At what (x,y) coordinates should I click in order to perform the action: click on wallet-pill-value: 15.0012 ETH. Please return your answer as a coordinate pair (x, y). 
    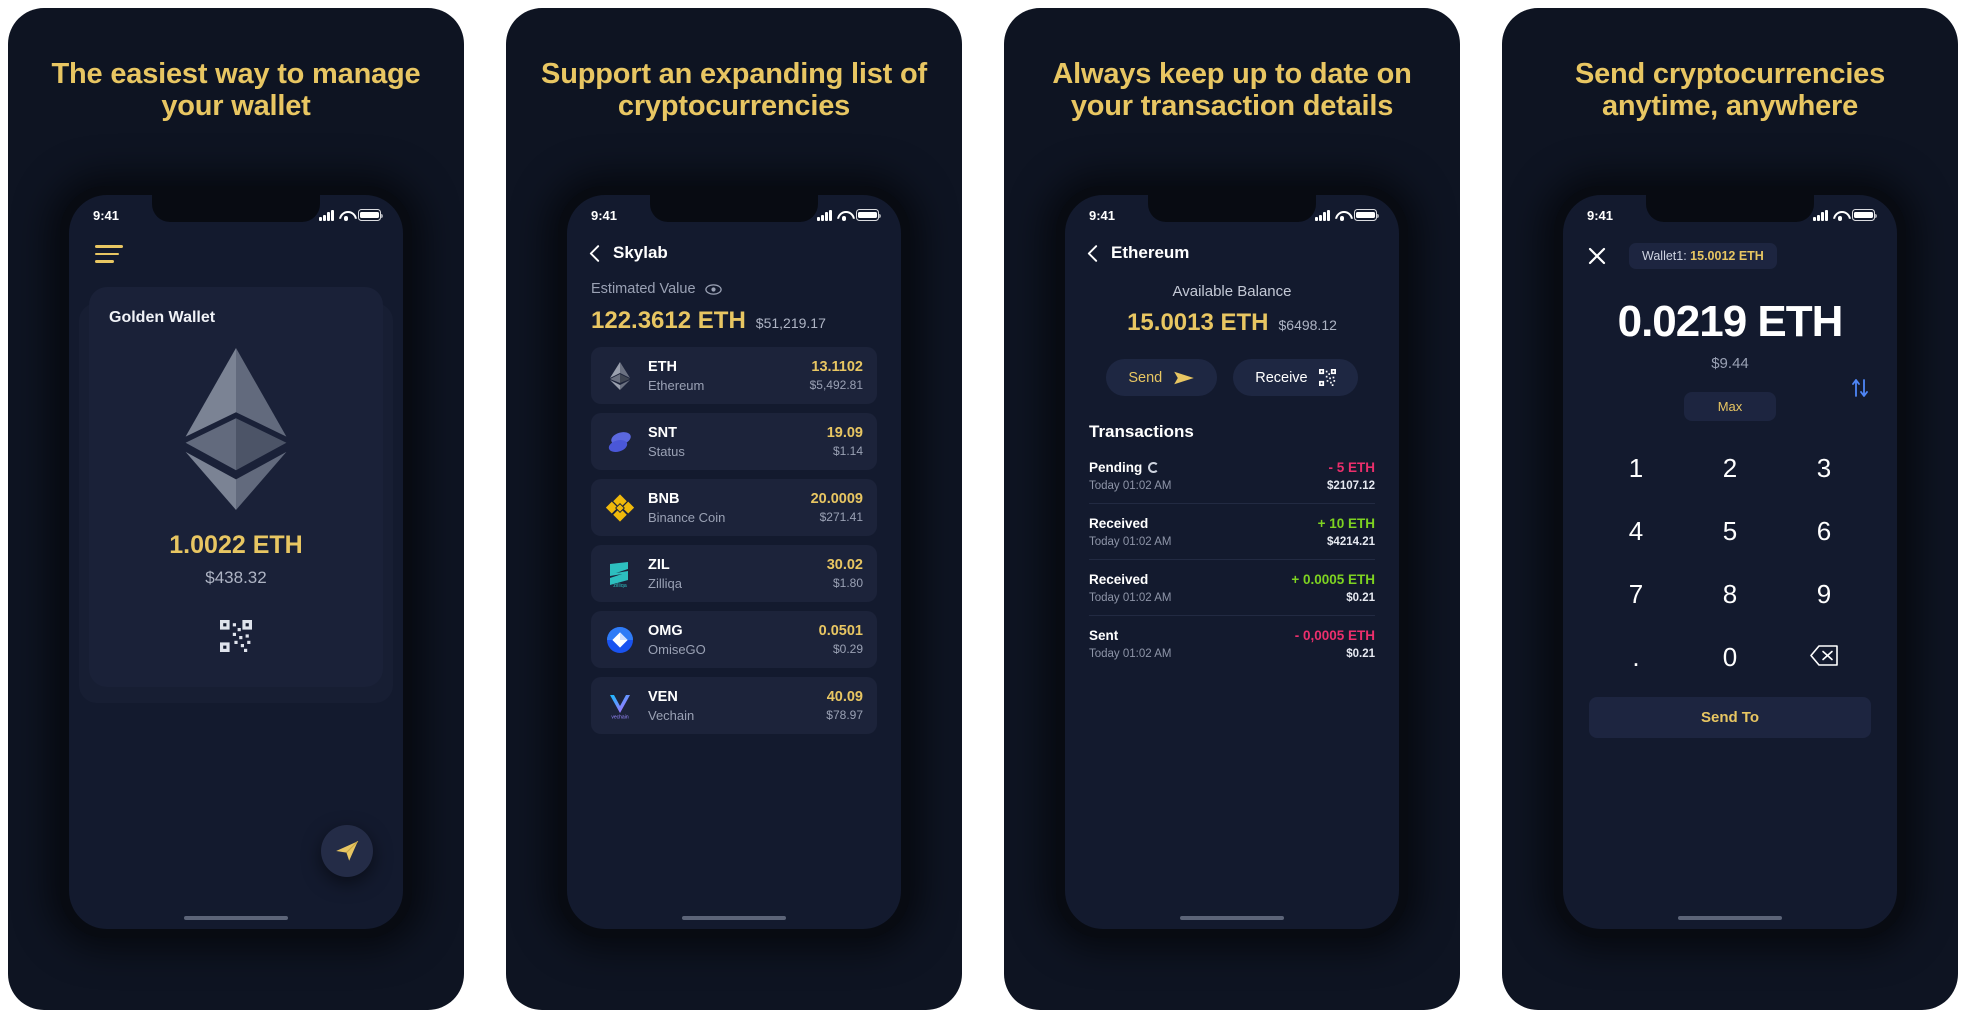
    Looking at the image, I should click on (1727, 256).